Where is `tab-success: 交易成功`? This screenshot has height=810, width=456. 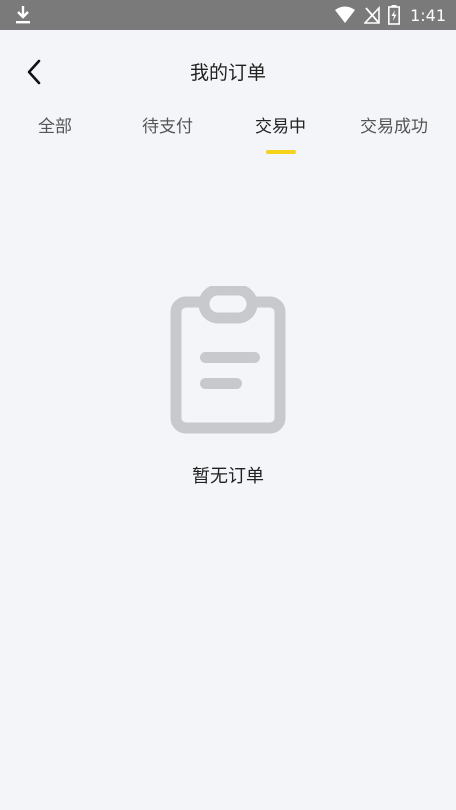 tab-success: 交易成功 is located at coordinates (394, 137).